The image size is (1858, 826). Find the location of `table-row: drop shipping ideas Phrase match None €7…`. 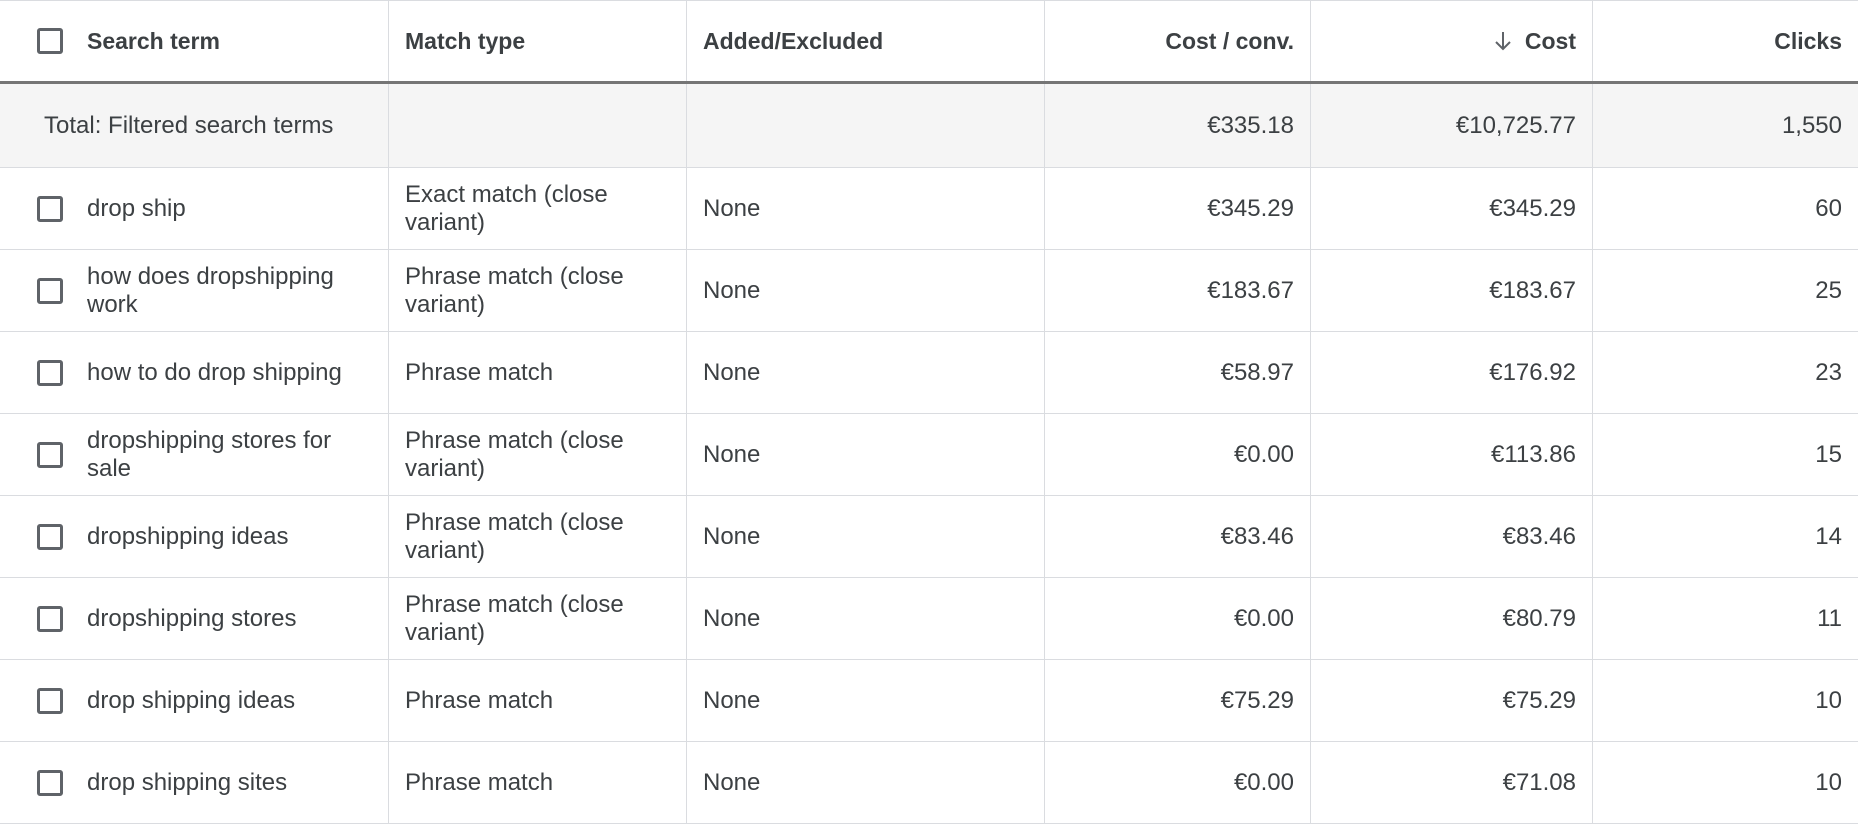

table-row: drop shipping ideas Phrase match None €7… is located at coordinates (929, 701).